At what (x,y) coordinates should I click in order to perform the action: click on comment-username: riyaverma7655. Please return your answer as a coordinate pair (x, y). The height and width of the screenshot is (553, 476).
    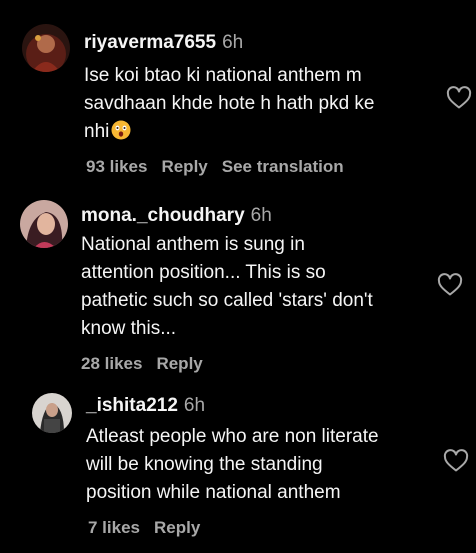
    Looking at the image, I should click on (150, 42).